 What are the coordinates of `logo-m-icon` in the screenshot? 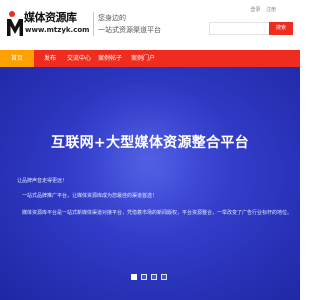 It's located at (15, 23).